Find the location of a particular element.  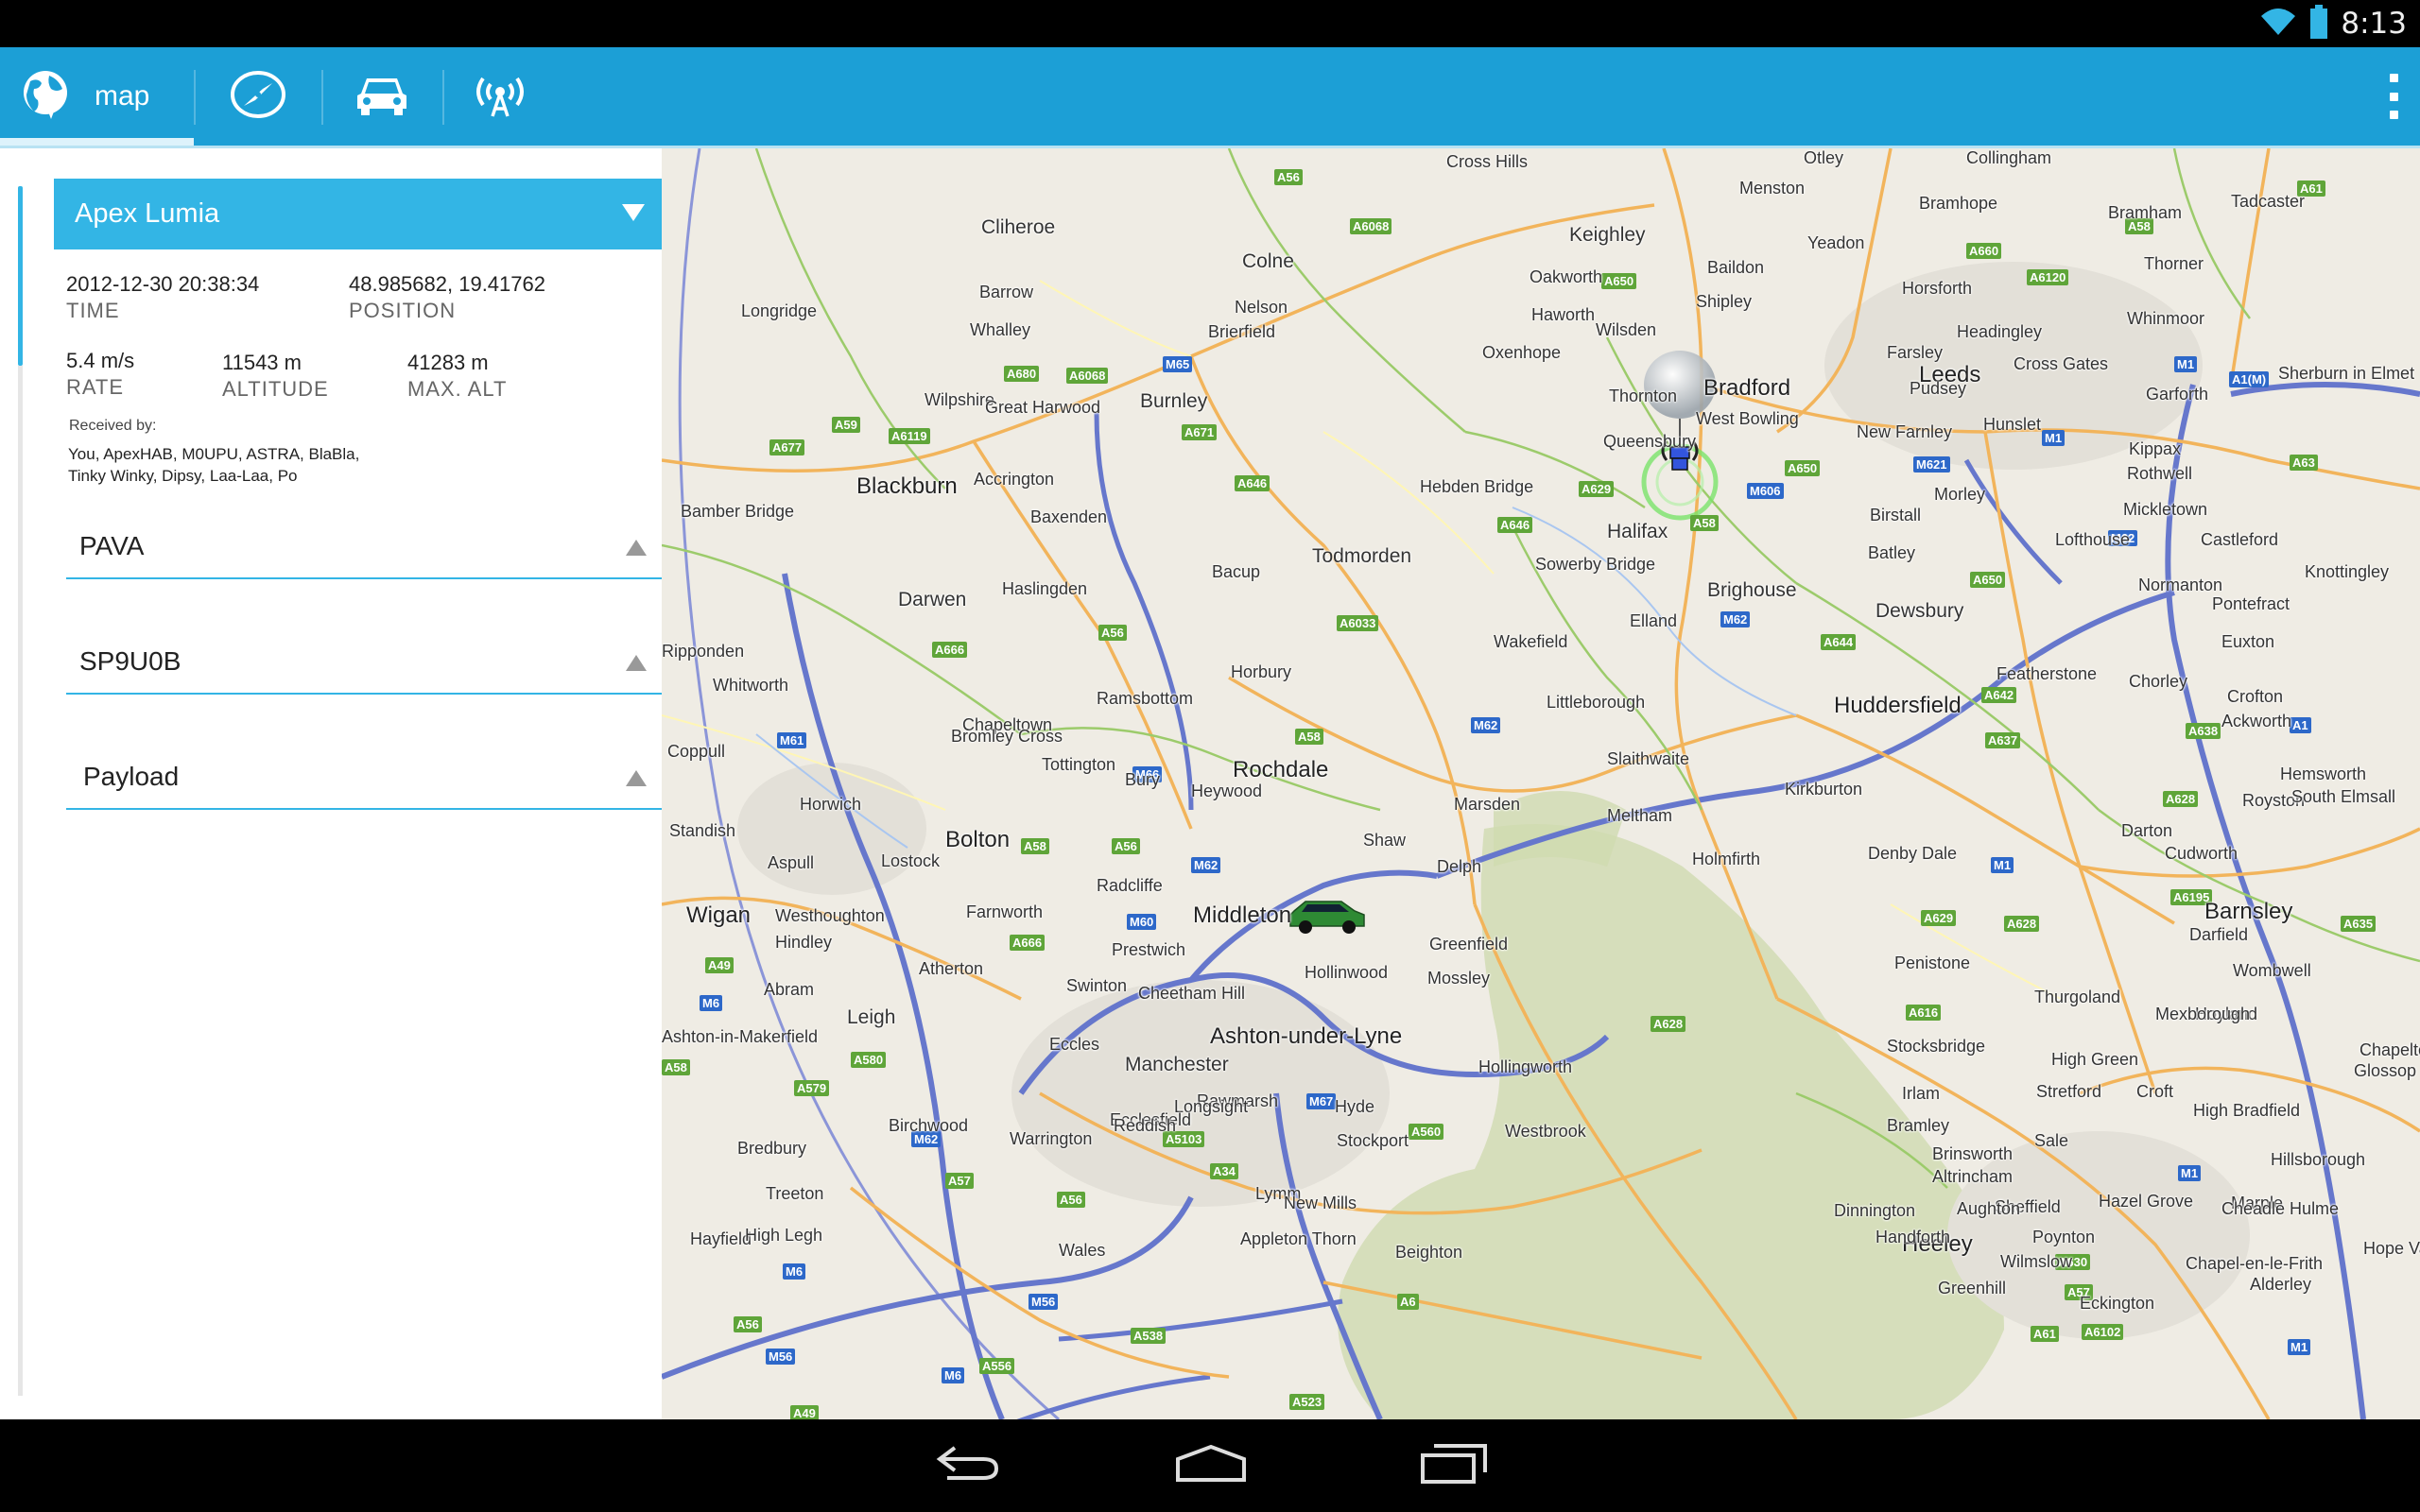

action-bar: map is located at coordinates (1210, 96).